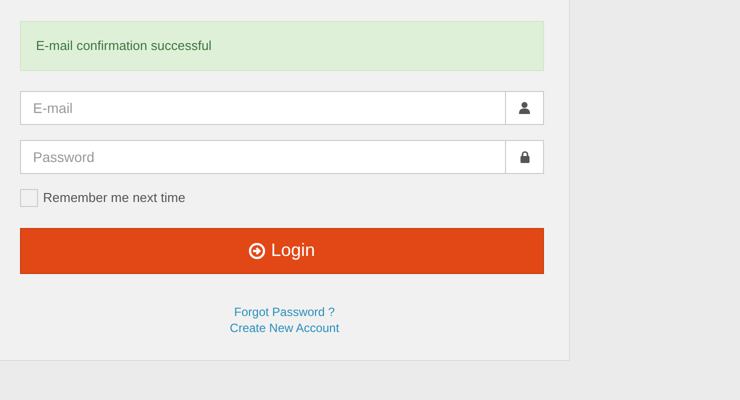 Image resolution: width=740 pixels, height=400 pixels. I want to click on success-alert: E-mail confirmation successful, so click(282, 46).